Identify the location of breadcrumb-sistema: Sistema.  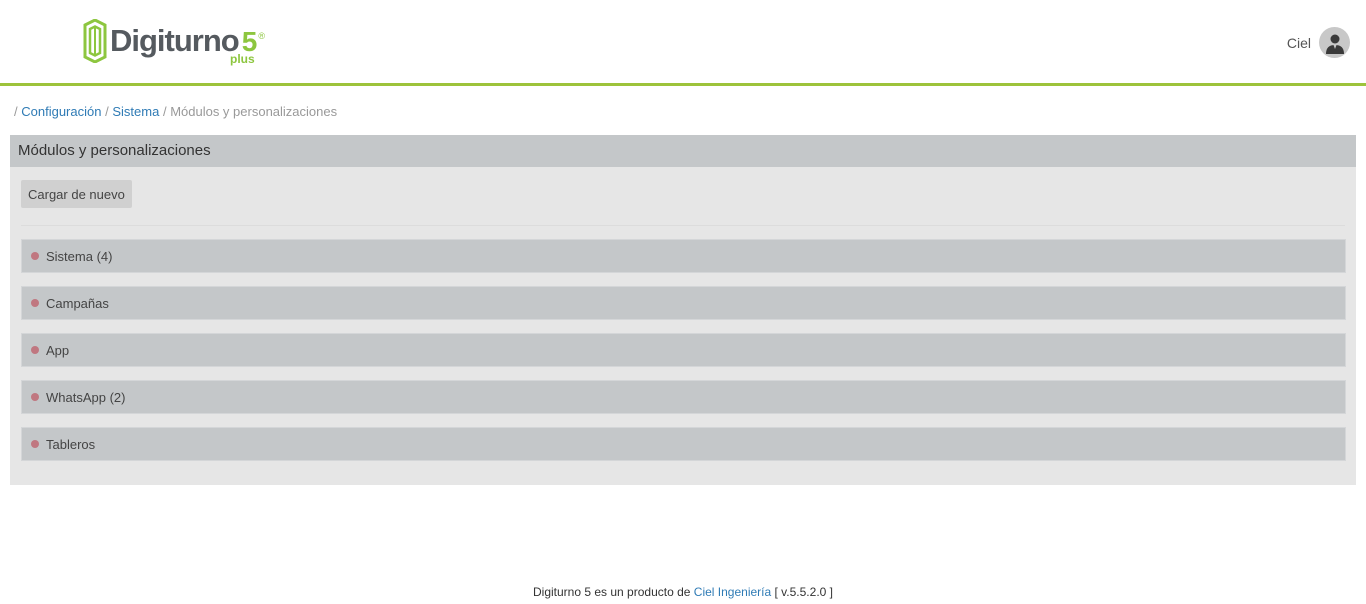
(135, 111).